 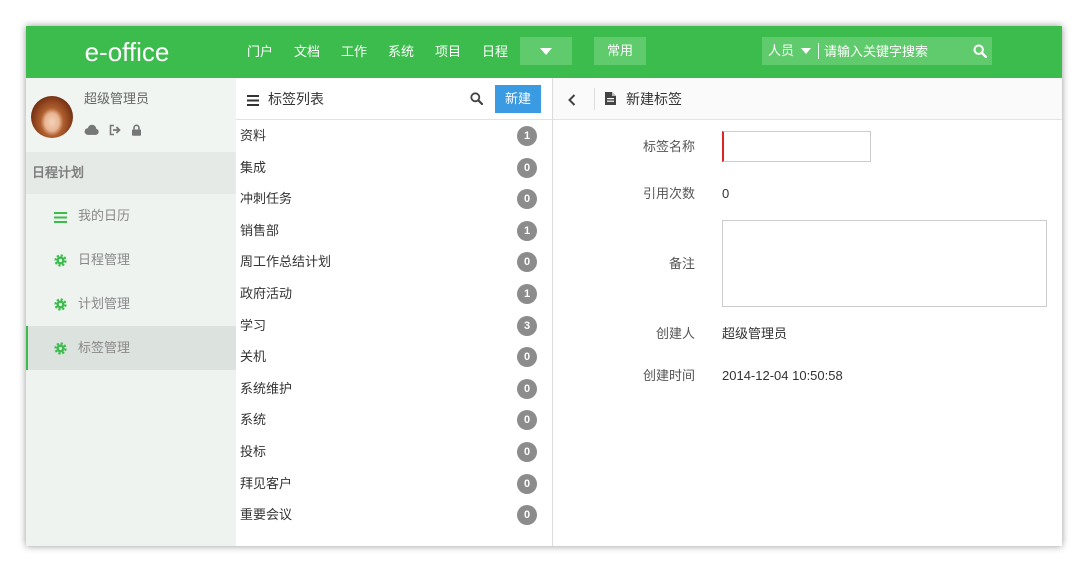 I want to click on created-time-label: 创建时间, so click(x=668, y=375).